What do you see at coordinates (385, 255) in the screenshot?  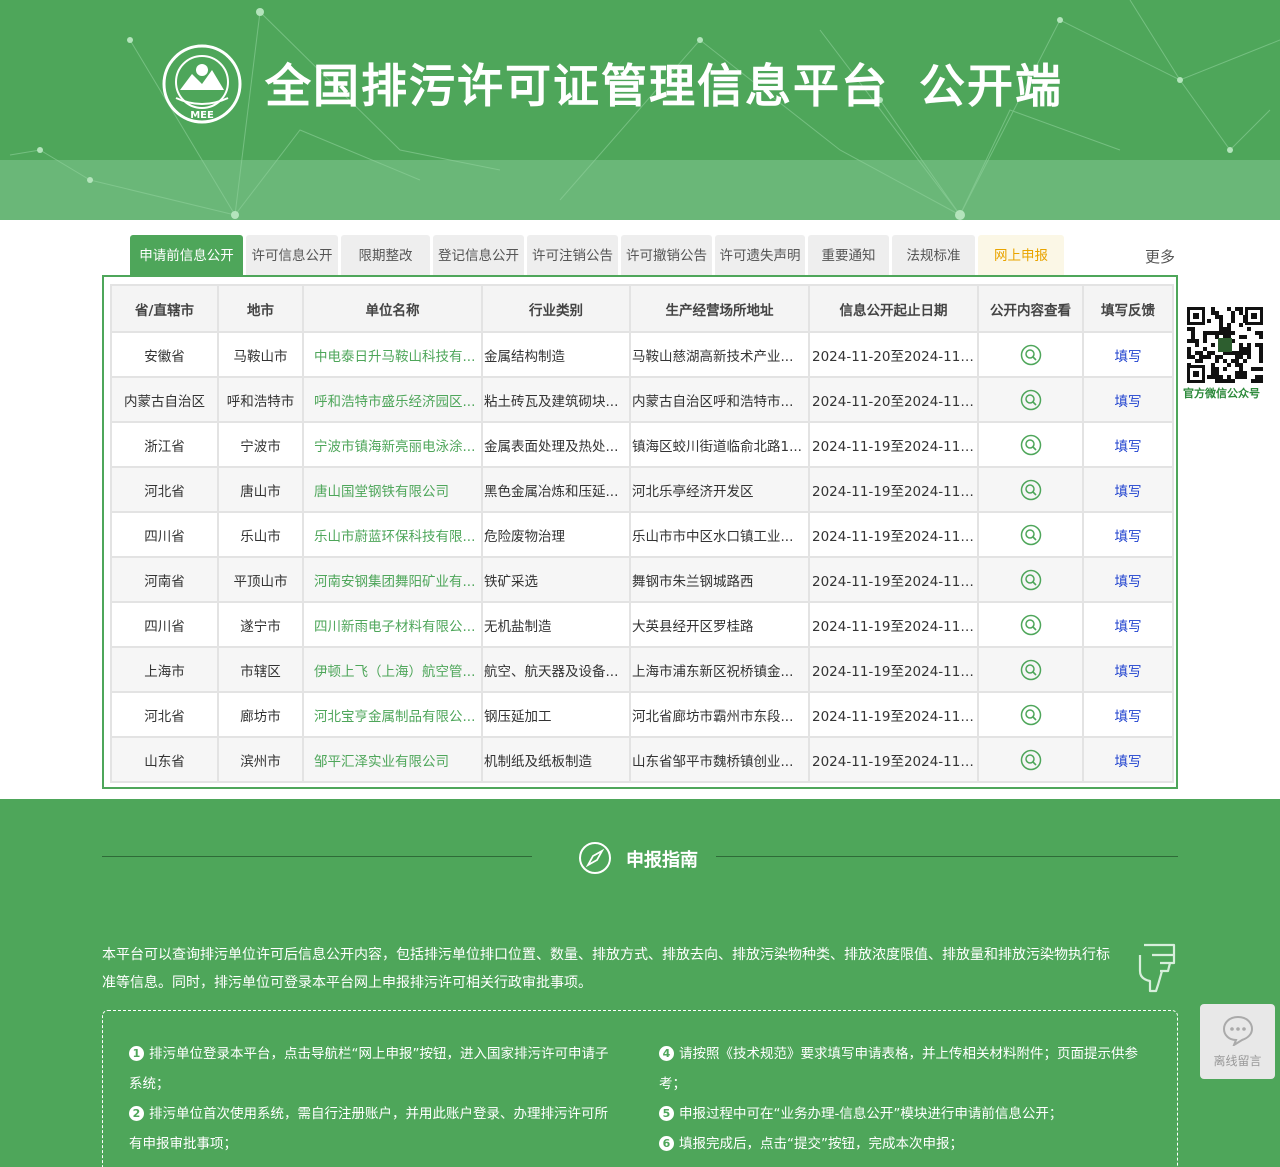 I see `tab-rectification: 限期整改` at bounding box center [385, 255].